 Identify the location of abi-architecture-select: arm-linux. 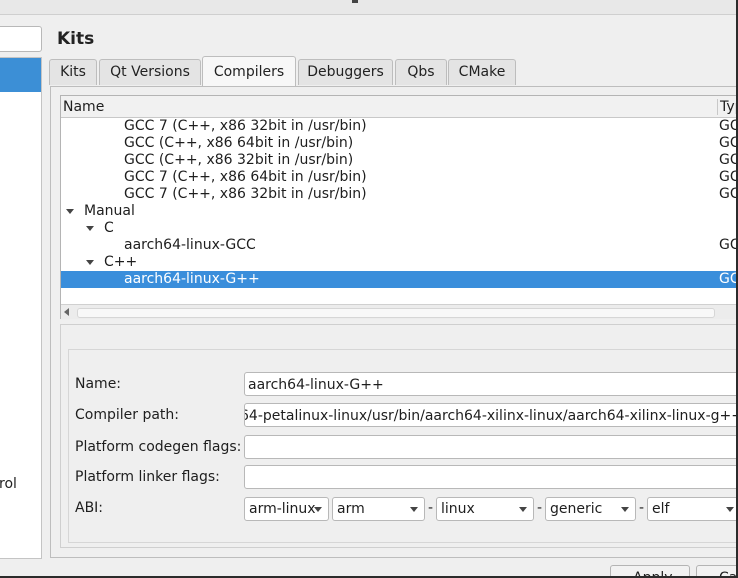
(286, 509).